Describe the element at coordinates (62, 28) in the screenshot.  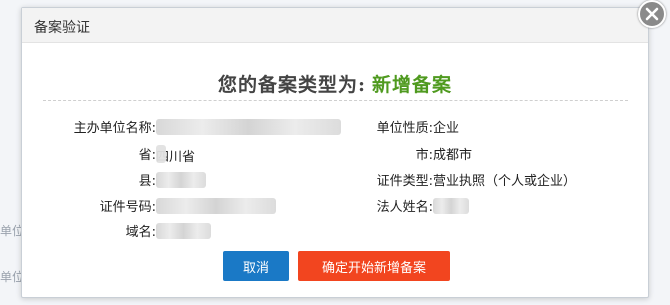
I see `dialog-title: 备案验证` at that location.